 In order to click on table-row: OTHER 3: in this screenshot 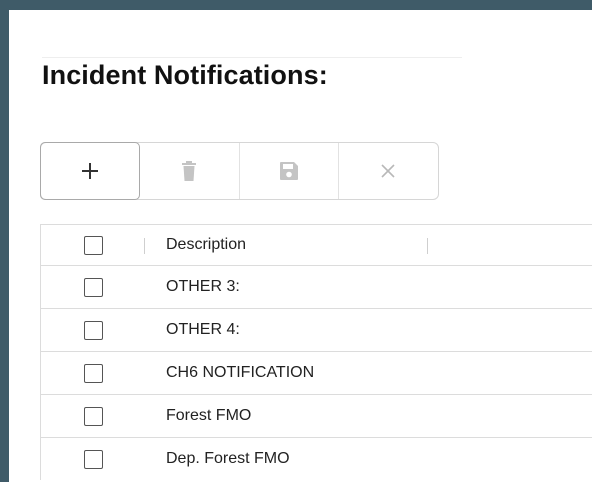, I will do `click(316, 287)`.